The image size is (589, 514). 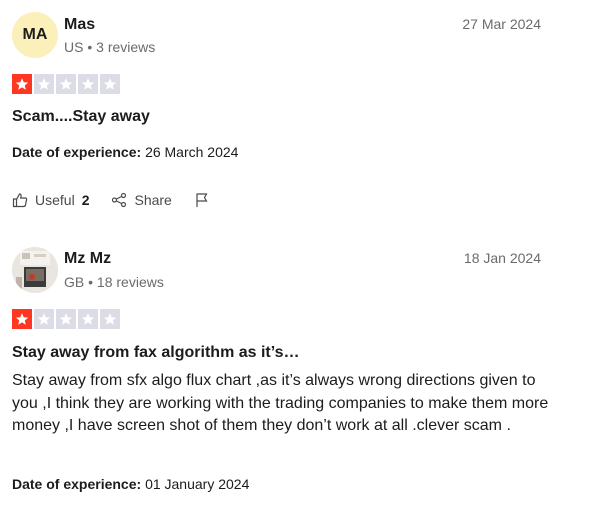 I want to click on reviewer-meta: GB • 18 reviews, so click(x=114, y=282).